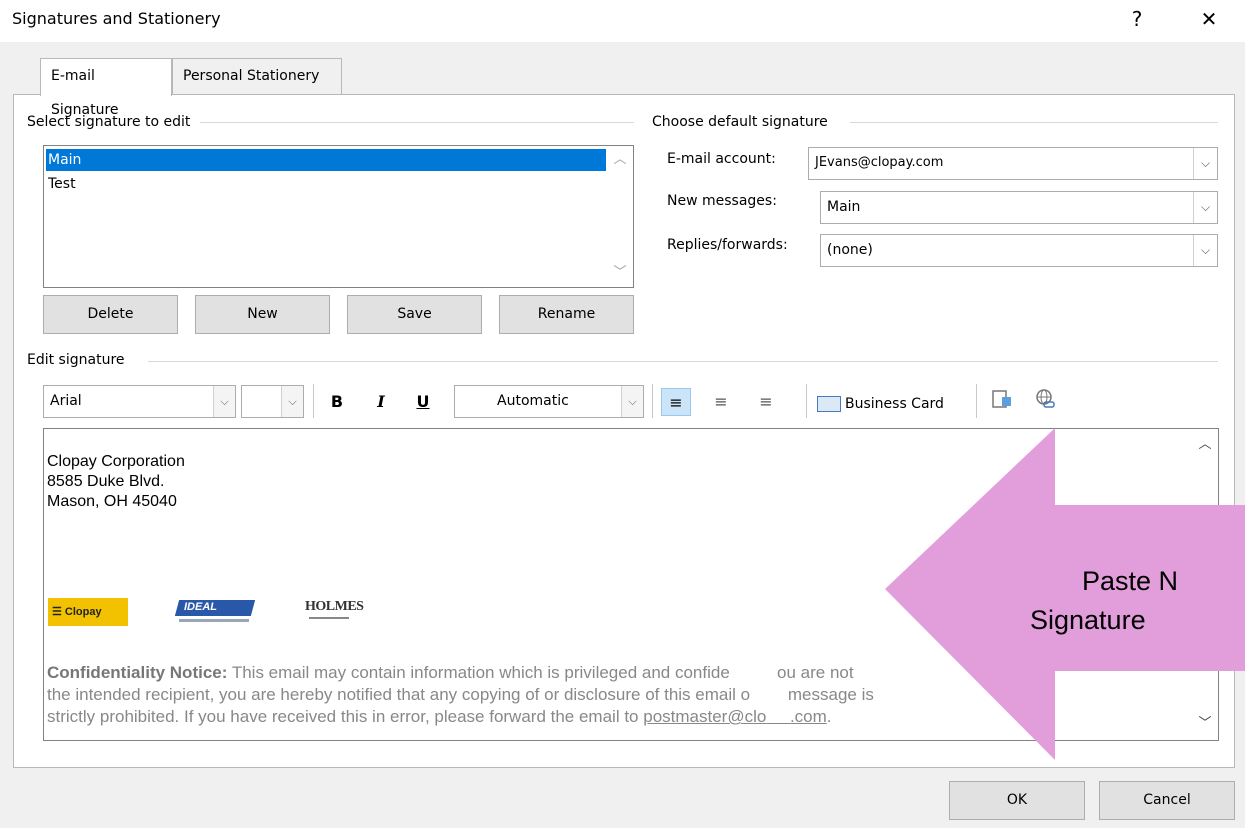 This screenshot has height=828, width=1245. What do you see at coordinates (1130, 581) in the screenshot?
I see `callout-text-line1: Paste N` at bounding box center [1130, 581].